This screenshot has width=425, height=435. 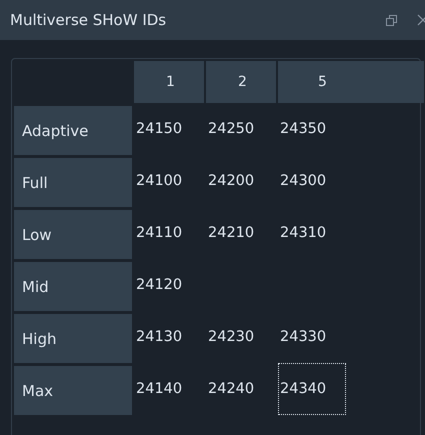 I want to click on table-cell: 24310, so click(x=351, y=233).